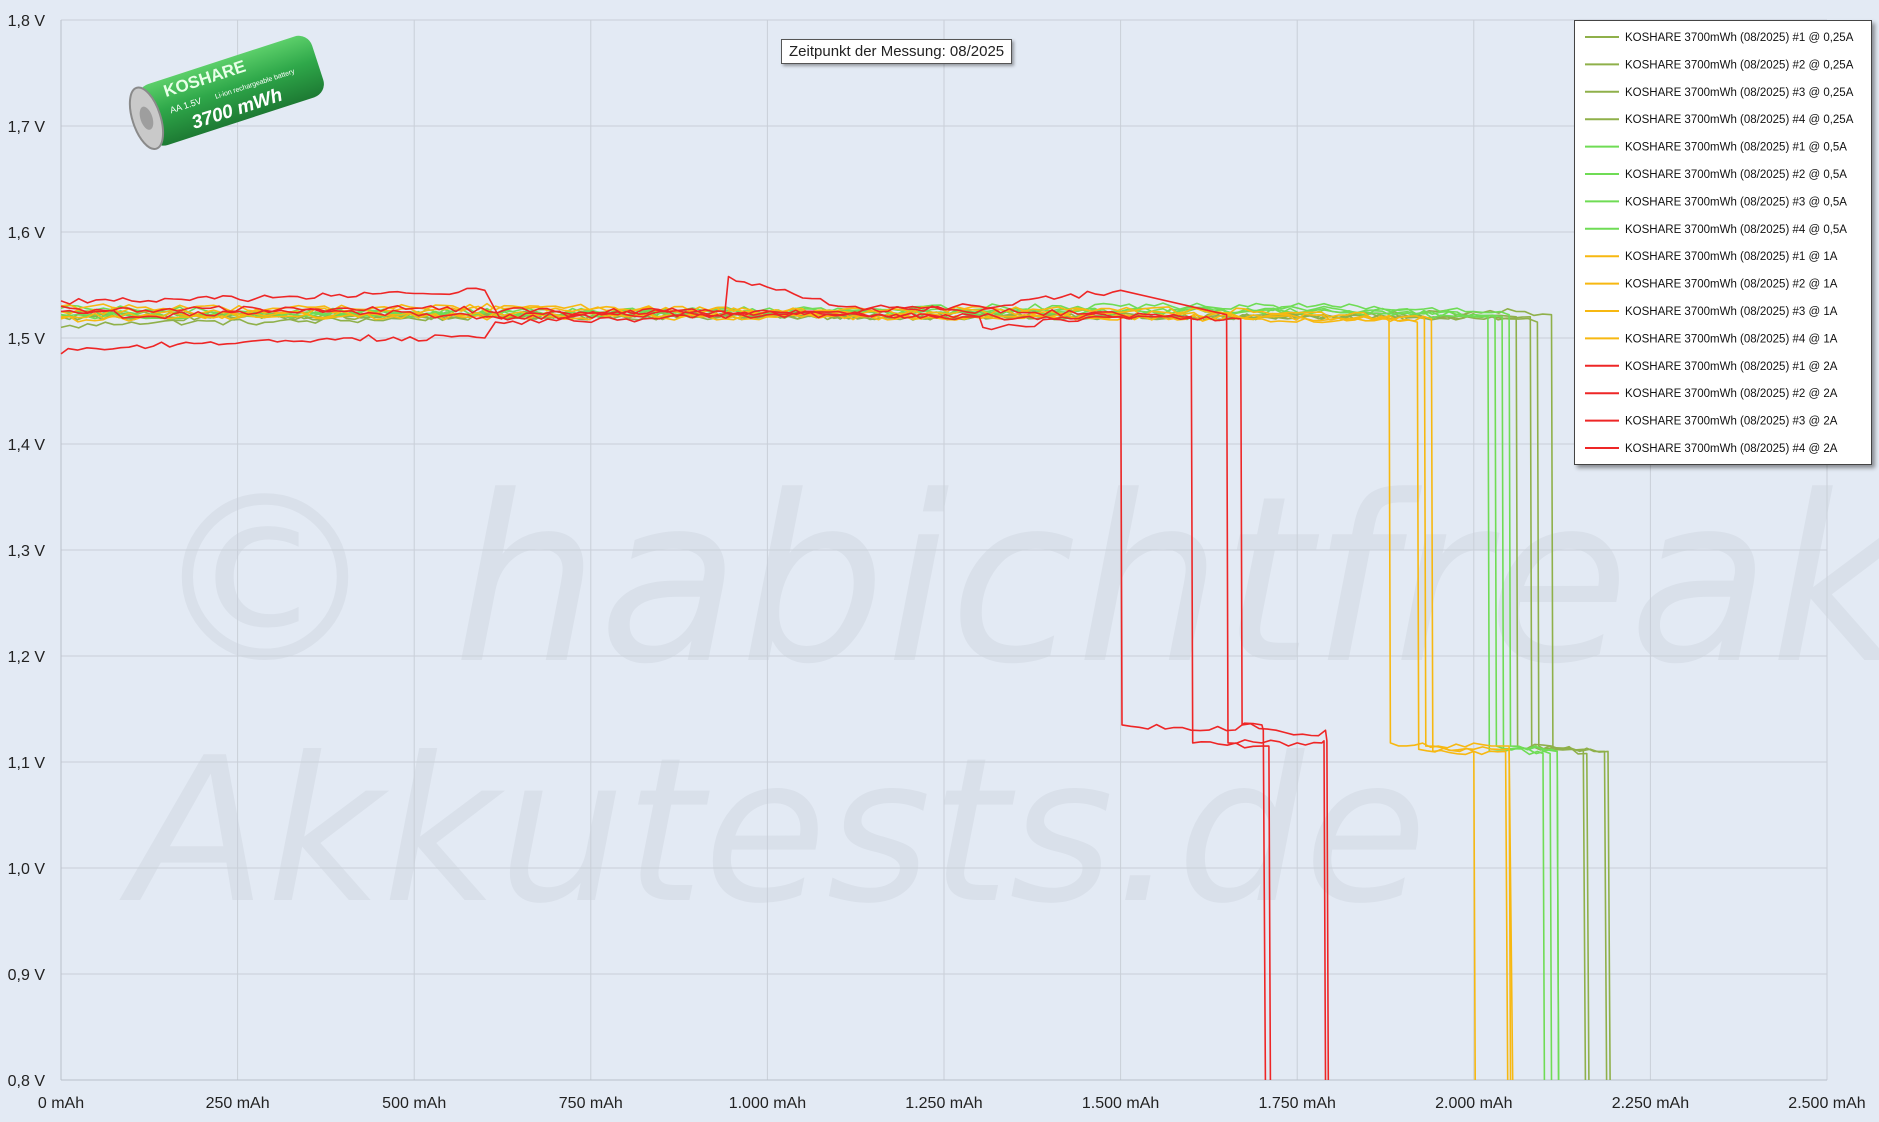  What do you see at coordinates (27, 339) in the screenshot?
I see `y-tick-label: 1,5 V` at bounding box center [27, 339].